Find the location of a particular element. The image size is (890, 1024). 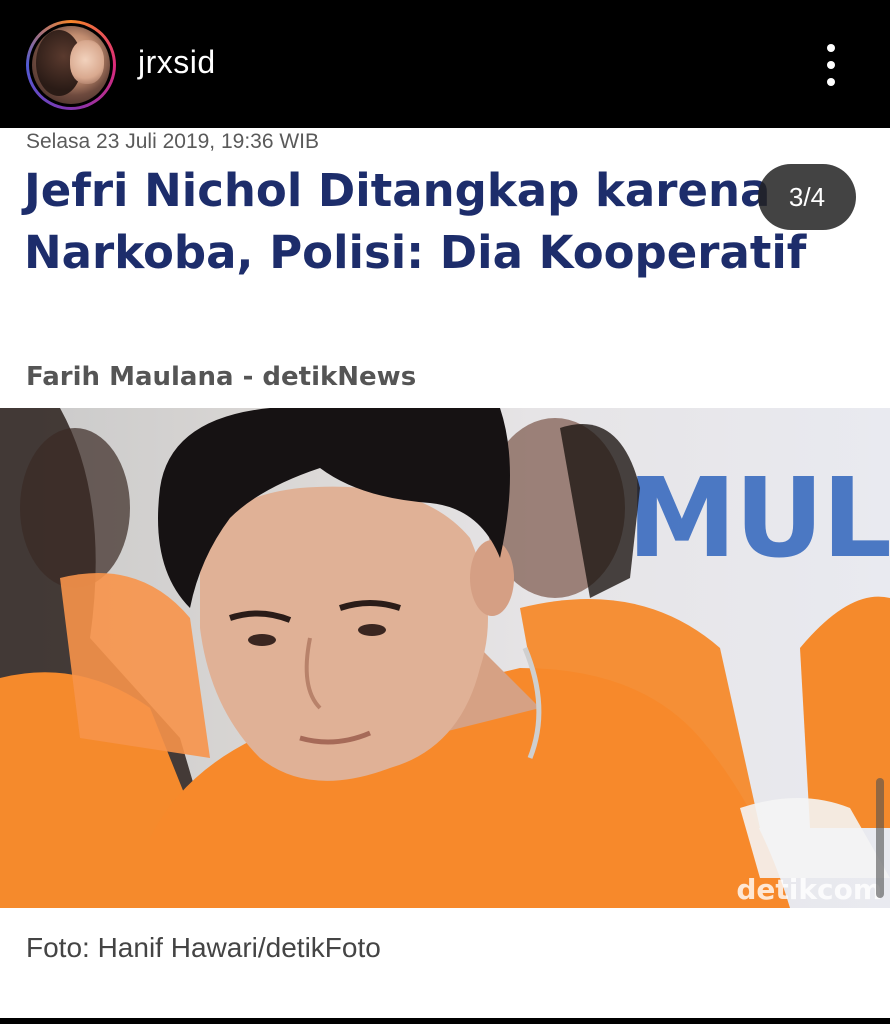

scrollbar is located at coordinates (880, 838).